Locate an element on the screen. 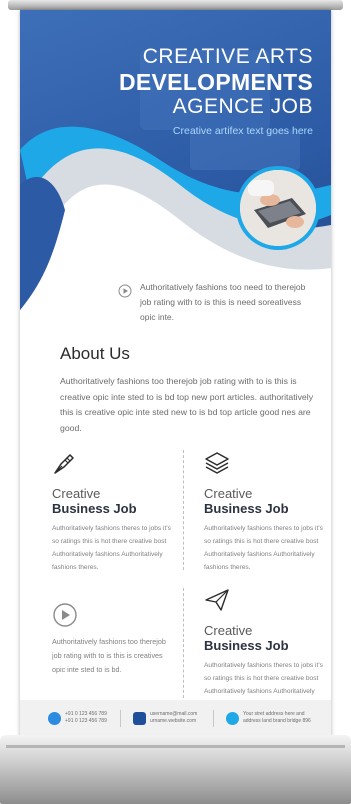  address-line-1: Your stret address here and is located at coordinates (274, 714).